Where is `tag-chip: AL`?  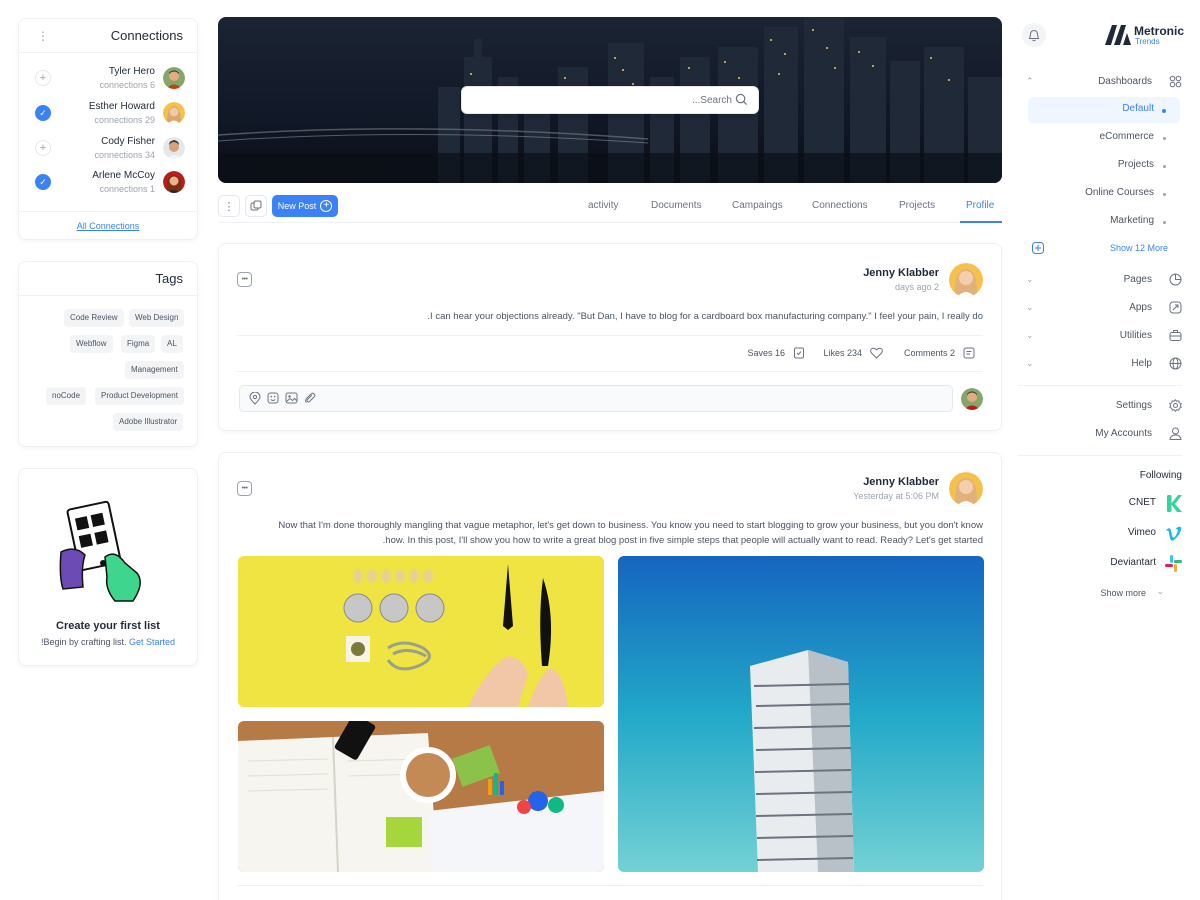 tag-chip: AL is located at coordinates (172, 344).